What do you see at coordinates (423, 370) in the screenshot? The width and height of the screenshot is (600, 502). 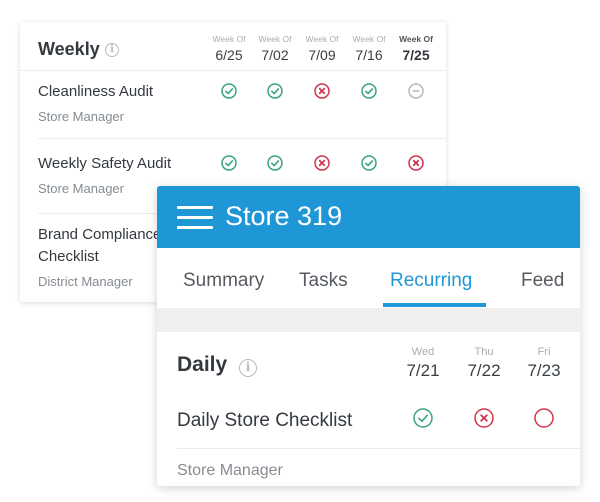 I see `day-date: 7/21` at bounding box center [423, 370].